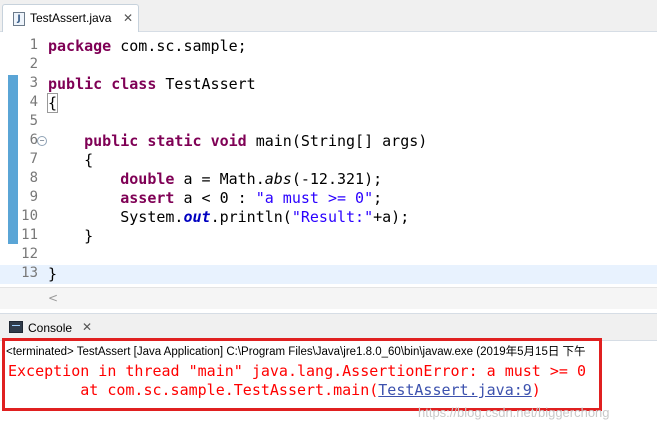 Image resolution: width=657 pixels, height=431 pixels. What do you see at coordinates (33, 83) in the screenshot?
I see `line-number: 3` at bounding box center [33, 83].